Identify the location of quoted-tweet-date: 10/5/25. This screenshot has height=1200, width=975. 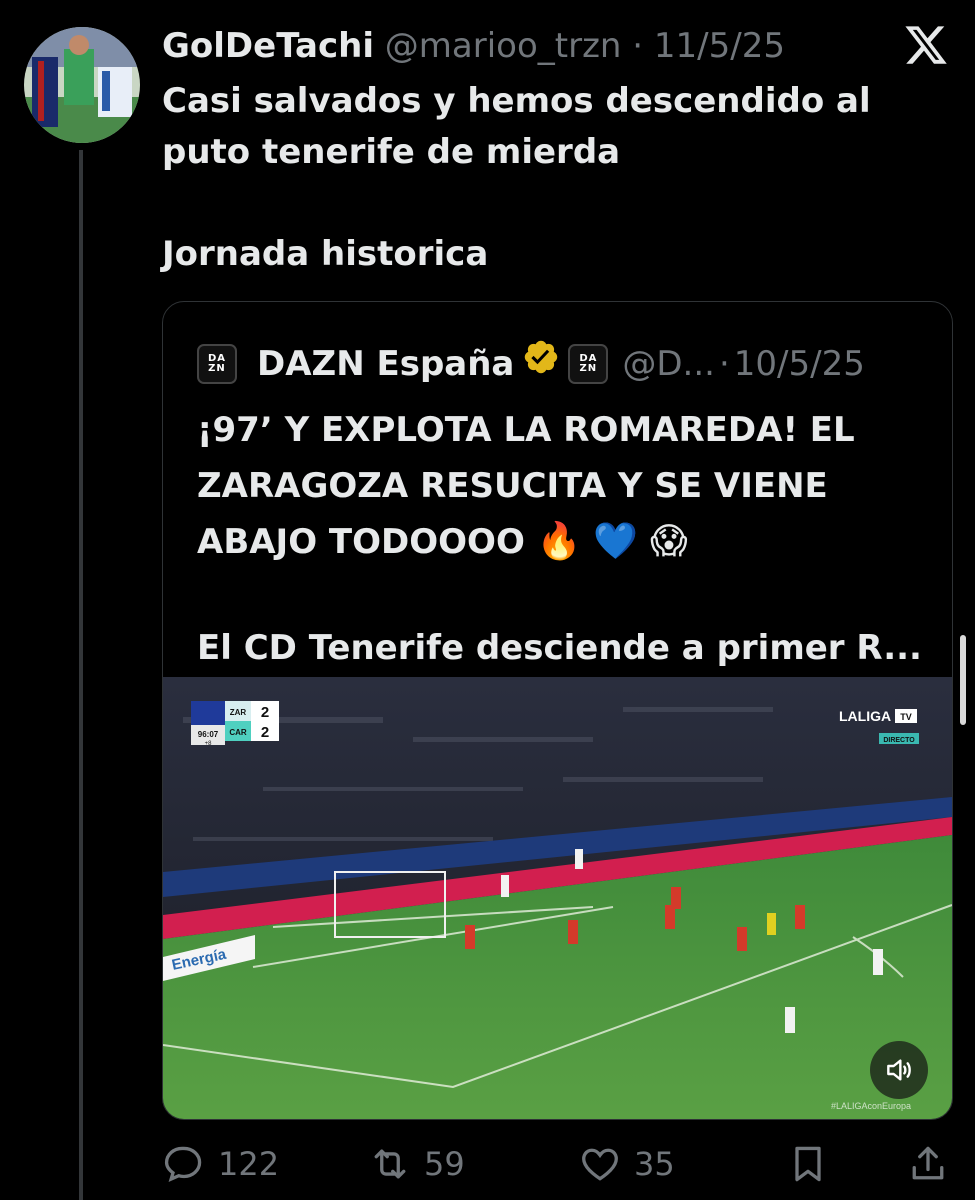
(799, 364).